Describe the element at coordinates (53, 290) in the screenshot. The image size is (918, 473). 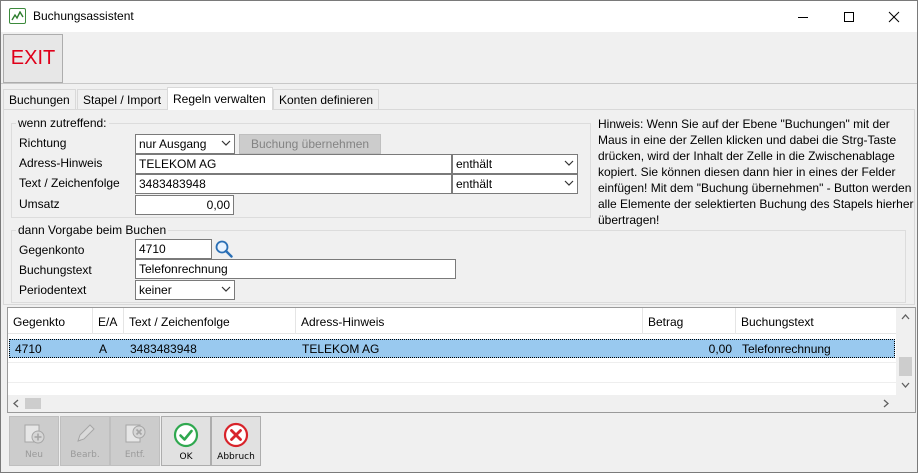
I see `periodentext-label: Periodentext` at that location.